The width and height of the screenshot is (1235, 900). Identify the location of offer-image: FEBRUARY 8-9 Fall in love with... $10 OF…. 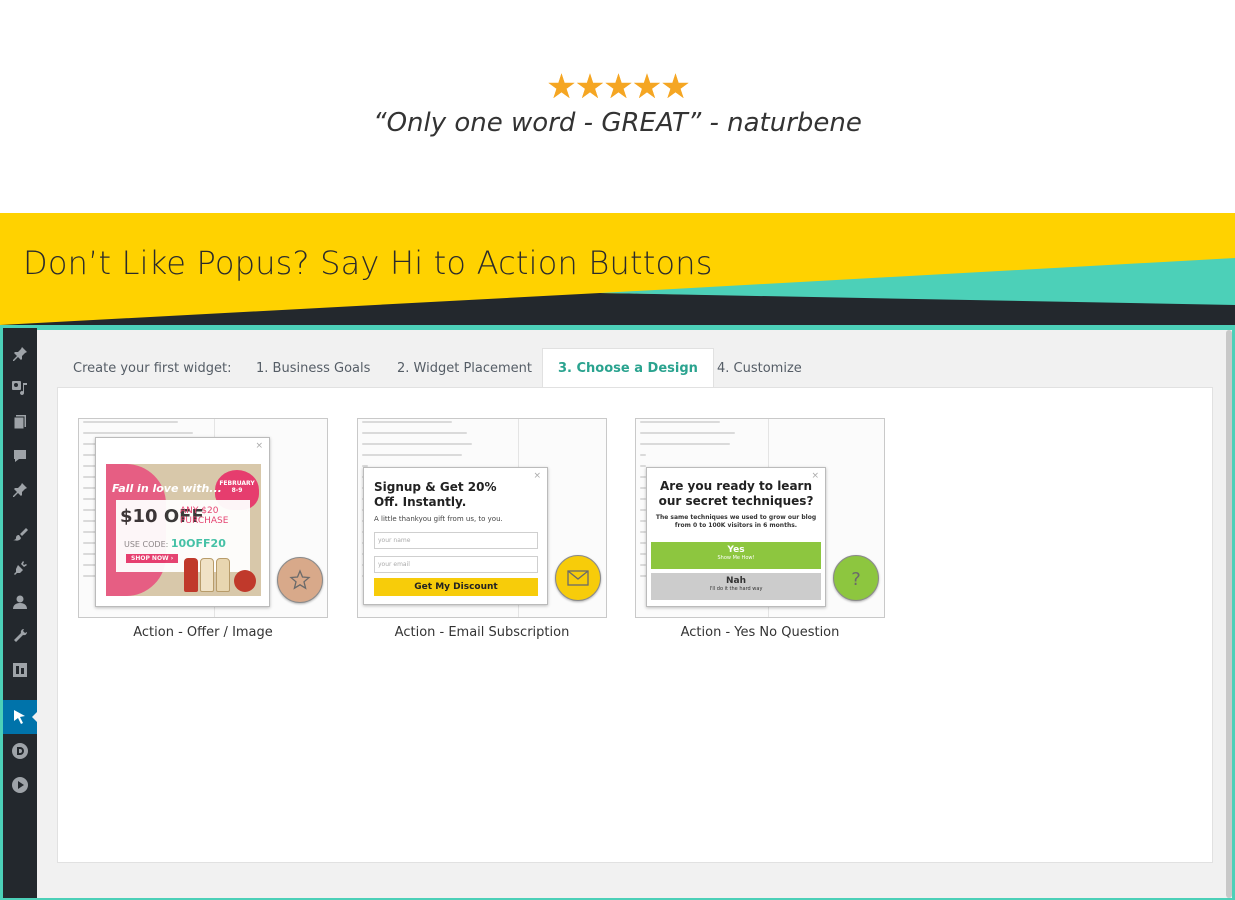
(183, 530).